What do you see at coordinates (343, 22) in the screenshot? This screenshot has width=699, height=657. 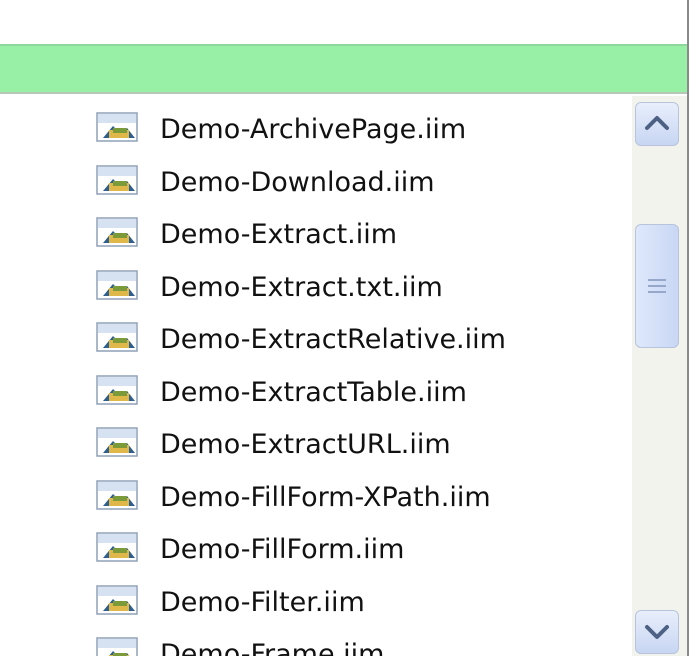 I see `header-area` at bounding box center [343, 22].